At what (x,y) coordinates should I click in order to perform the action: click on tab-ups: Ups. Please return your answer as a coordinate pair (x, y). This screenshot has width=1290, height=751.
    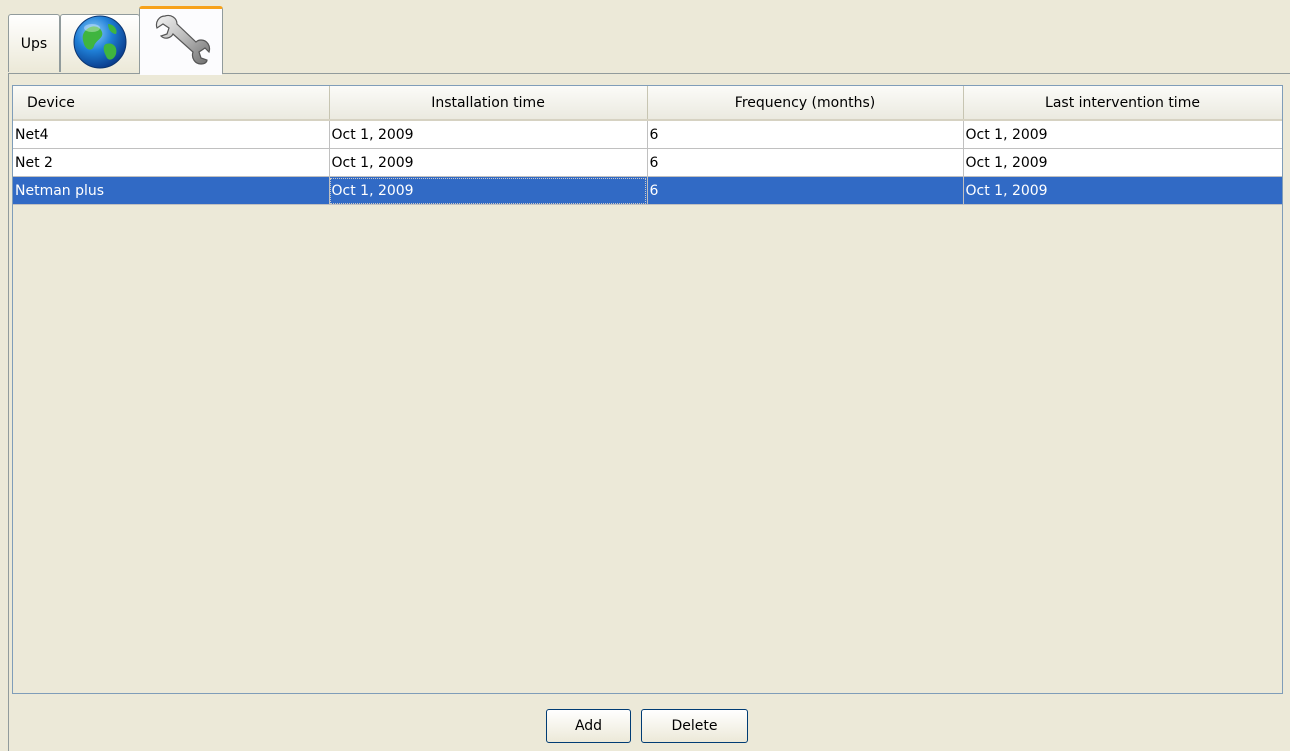
    Looking at the image, I should click on (34, 43).